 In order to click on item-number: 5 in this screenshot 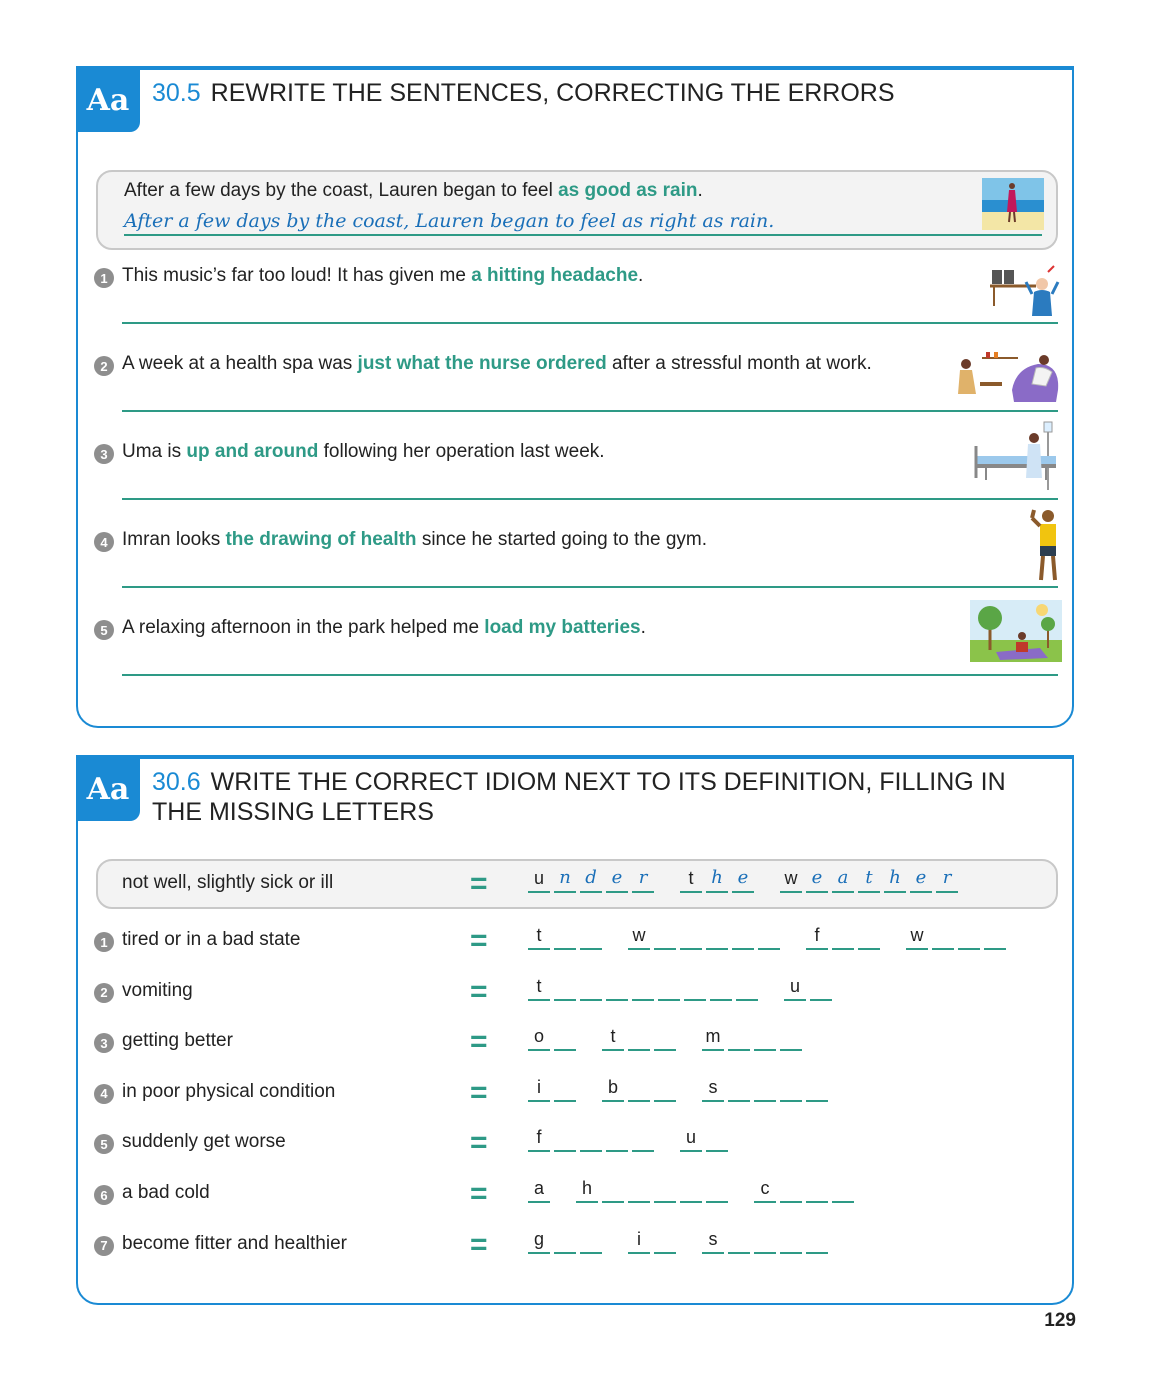, I will do `click(104, 1144)`.